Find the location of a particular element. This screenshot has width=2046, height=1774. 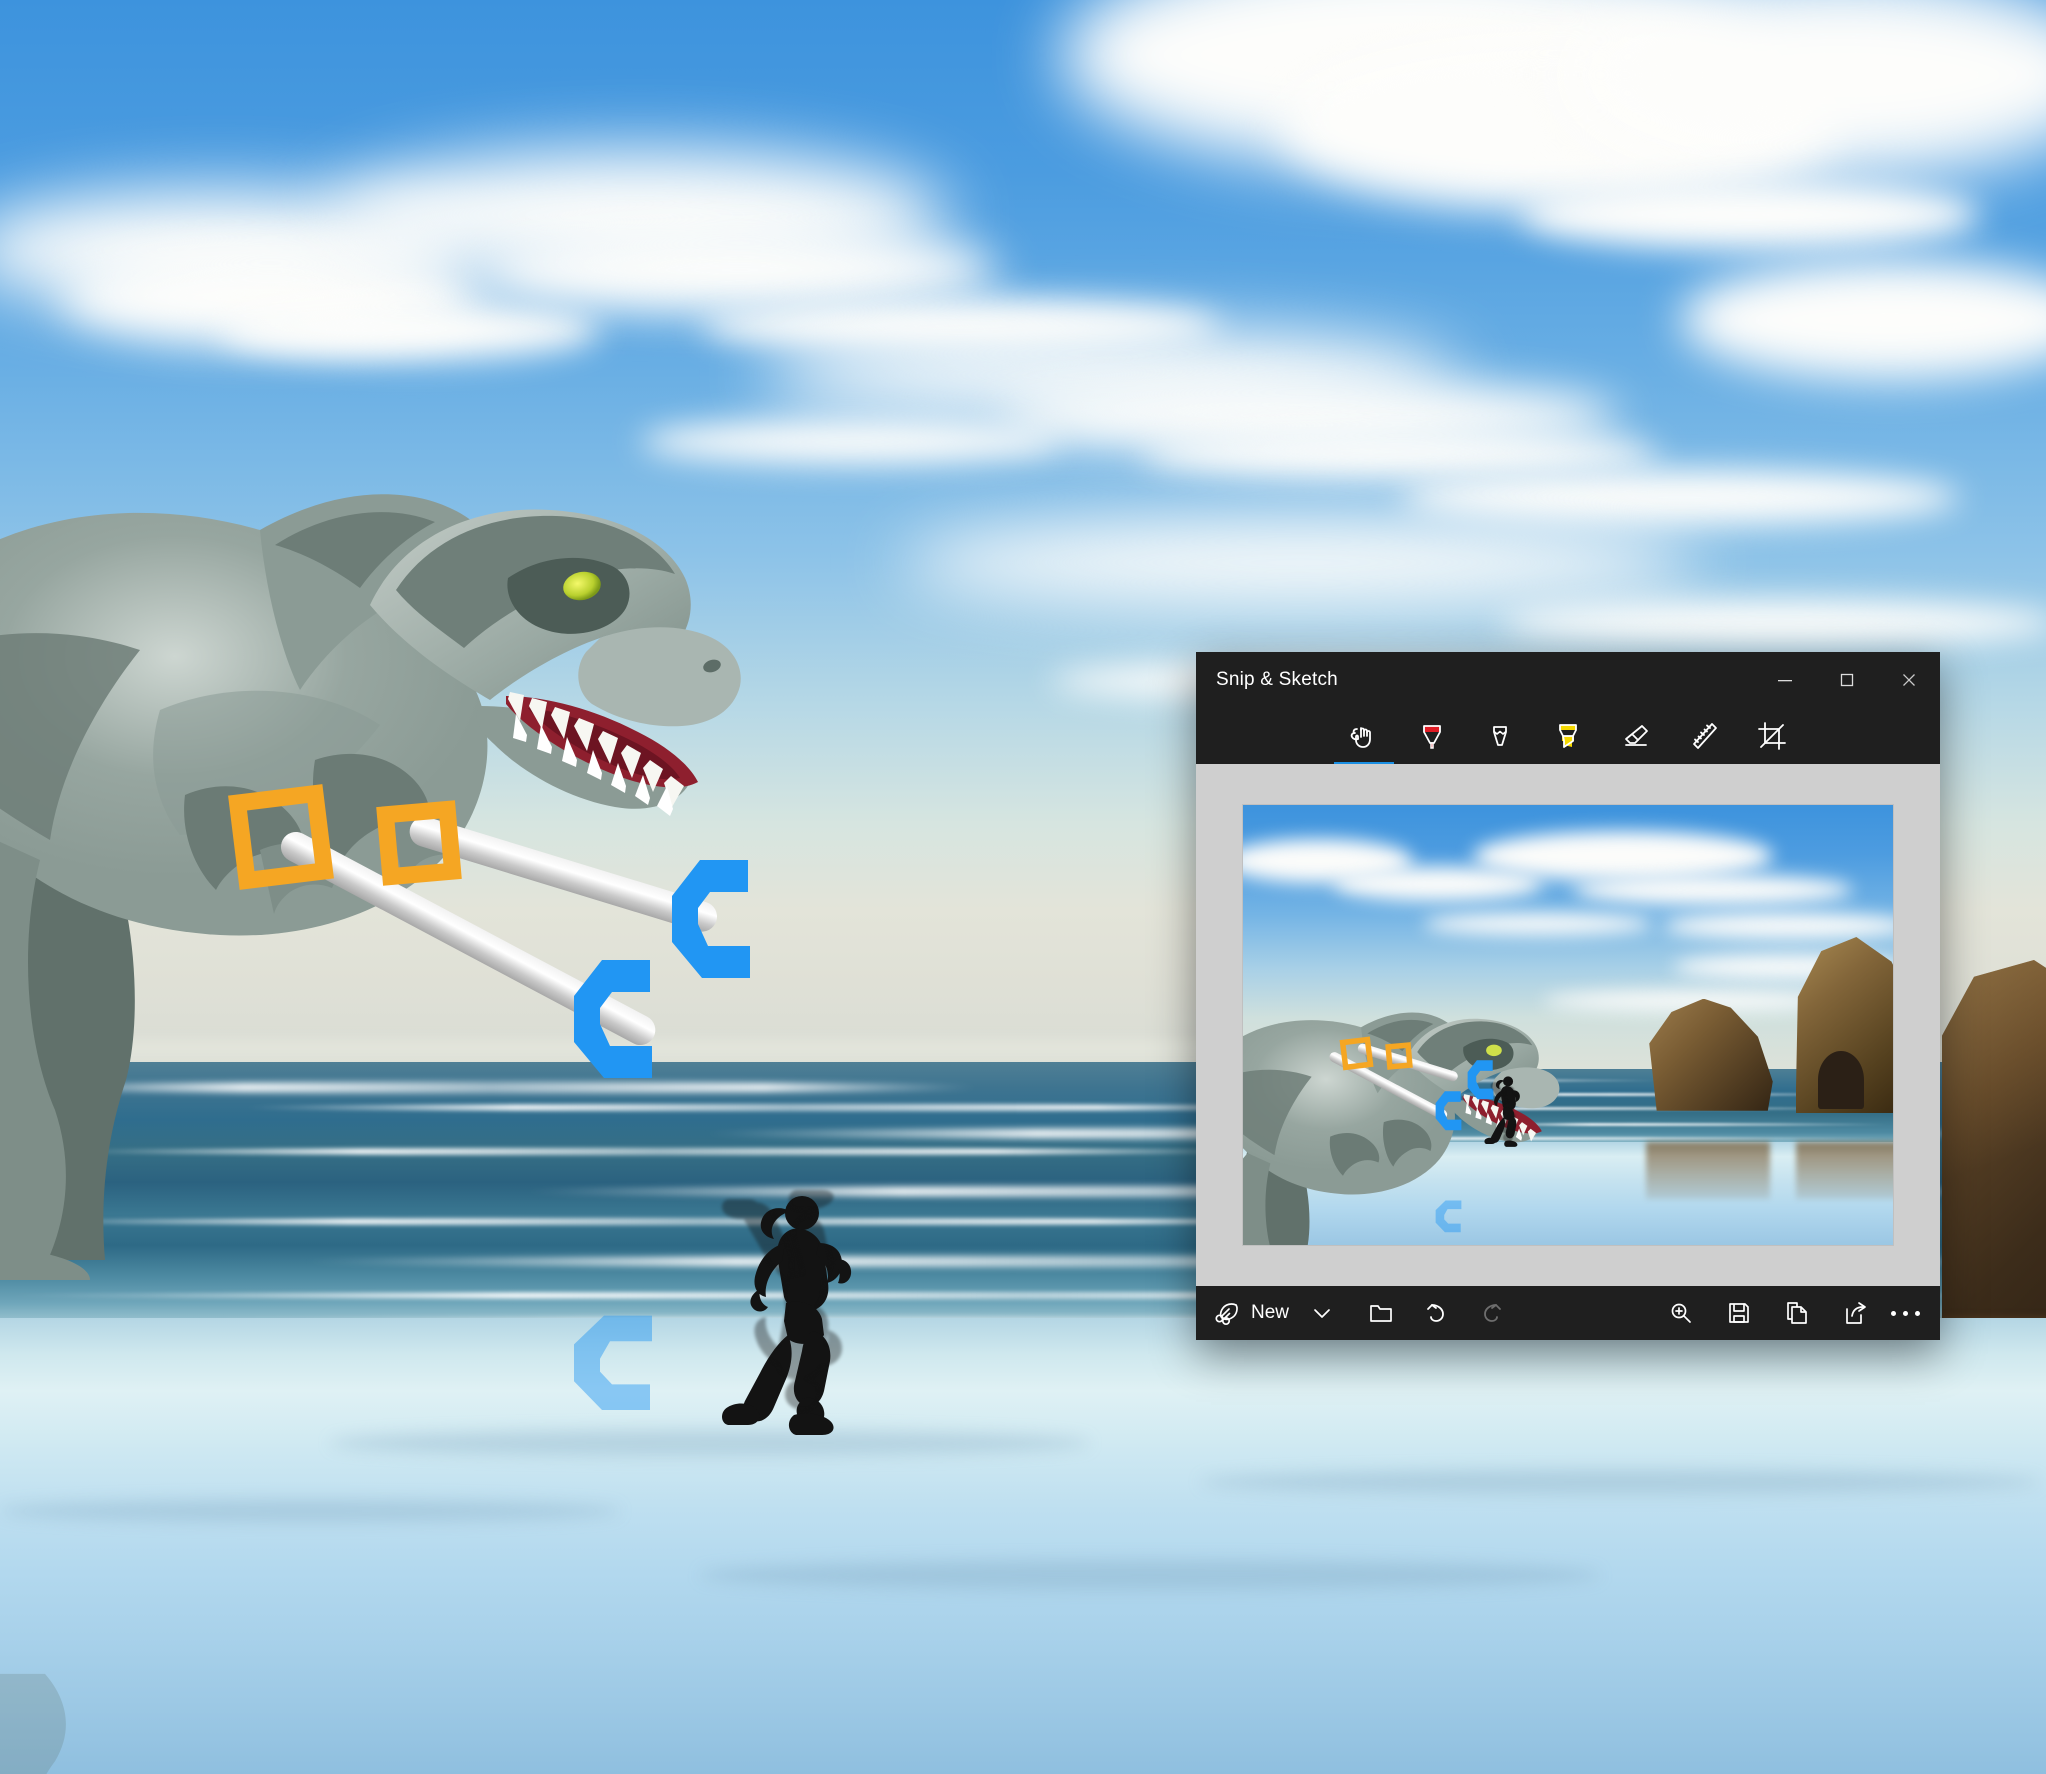

mini-runner-reflection is located at coordinates (1506, 1109).